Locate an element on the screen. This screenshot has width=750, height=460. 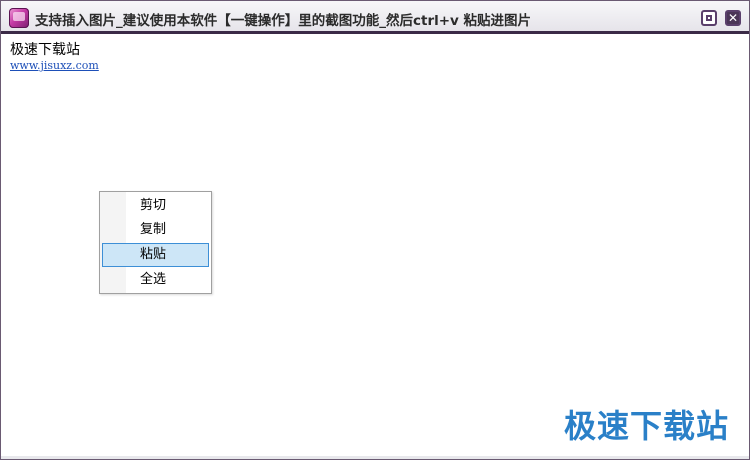
maximize-button is located at coordinates (709, 18).